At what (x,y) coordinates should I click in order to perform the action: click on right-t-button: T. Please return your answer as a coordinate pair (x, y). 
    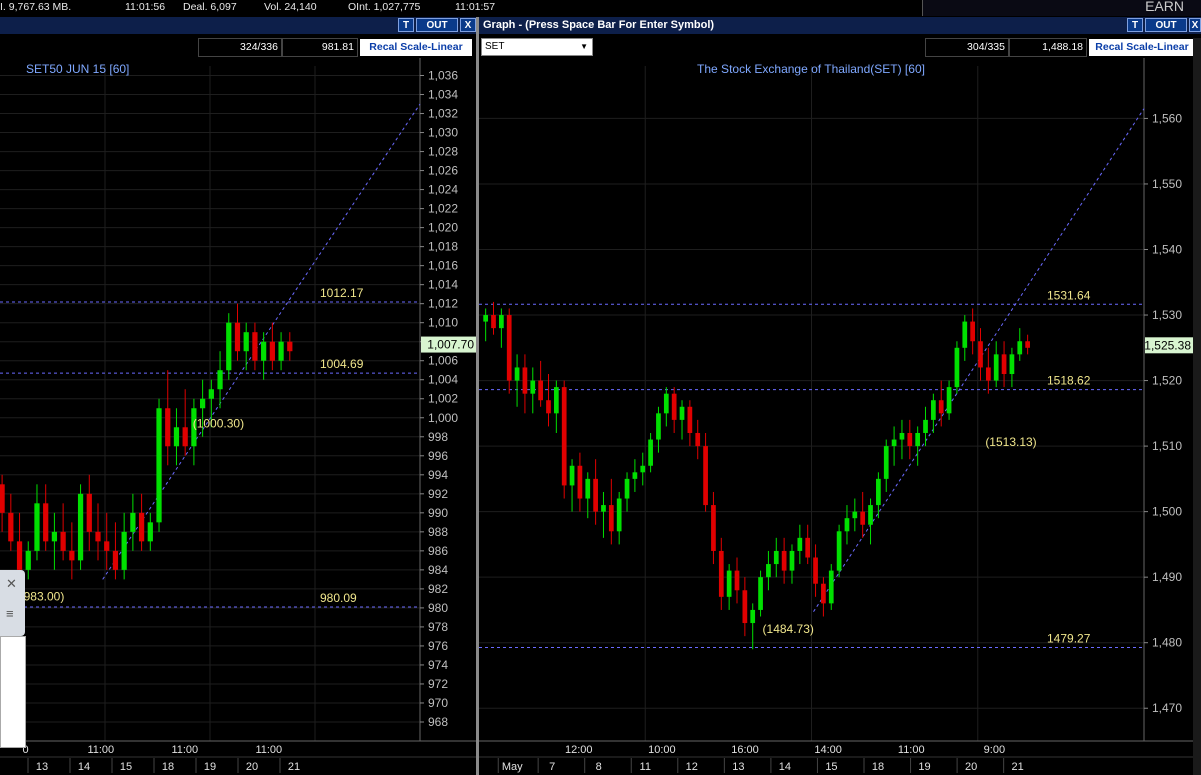
    Looking at the image, I should click on (1135, 25).